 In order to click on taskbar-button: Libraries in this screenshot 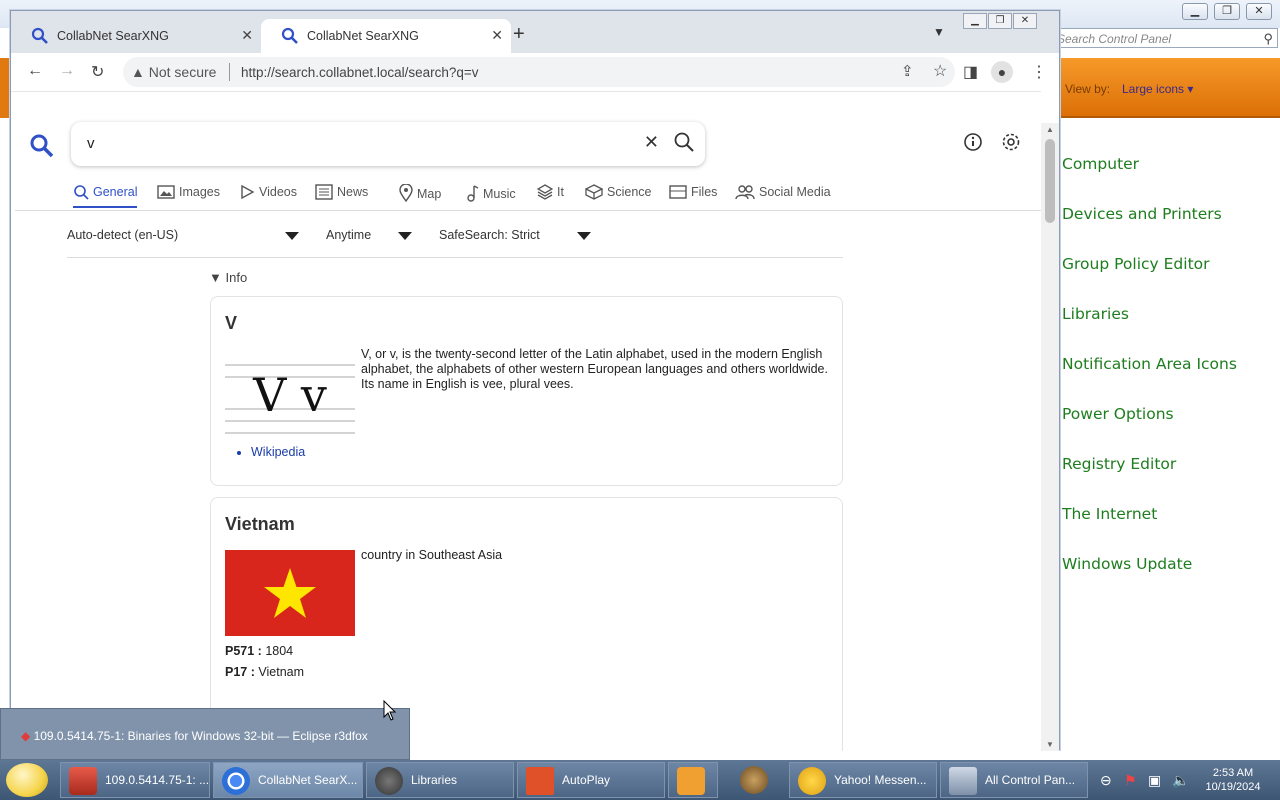, I will do `click(440, 780)`.